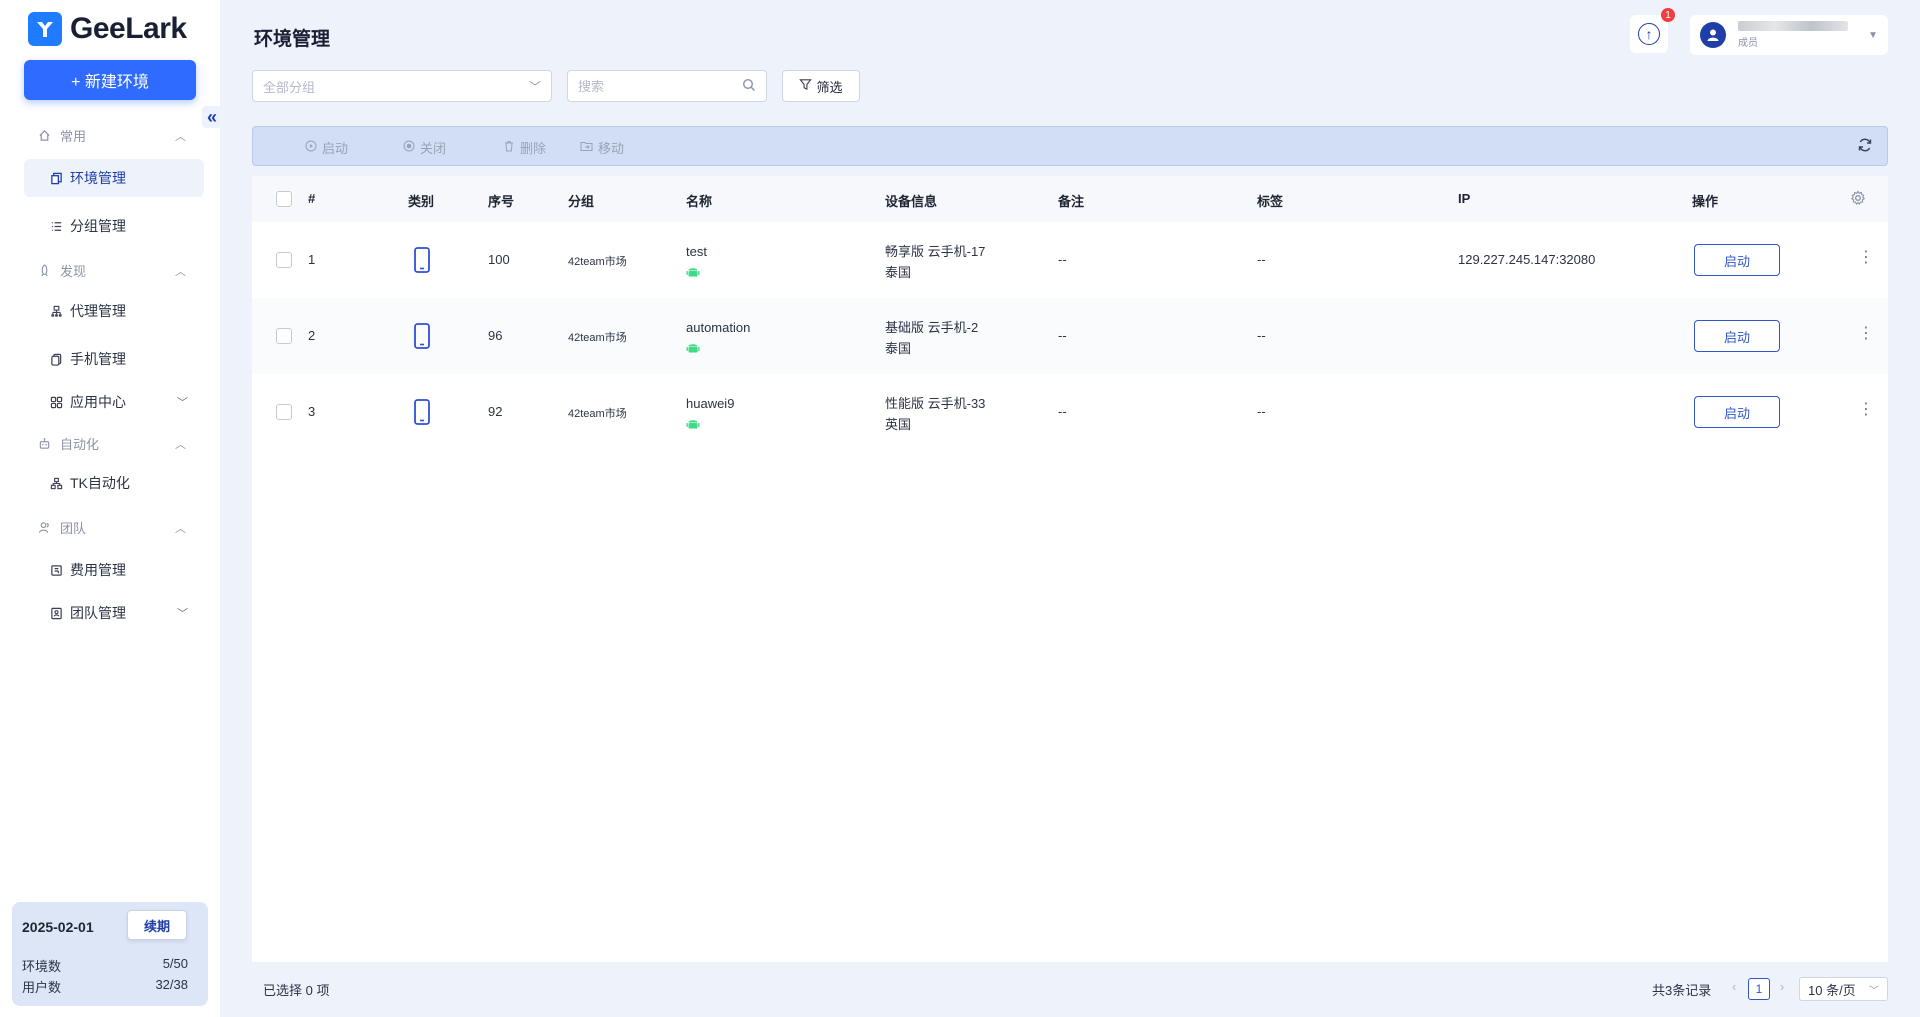 The width and height of the screenshot is (1920, 1017). What do you see at coordinates (56, 311) in the screenshot?
I see `proxy-icon` at bounding box center [56, 311].